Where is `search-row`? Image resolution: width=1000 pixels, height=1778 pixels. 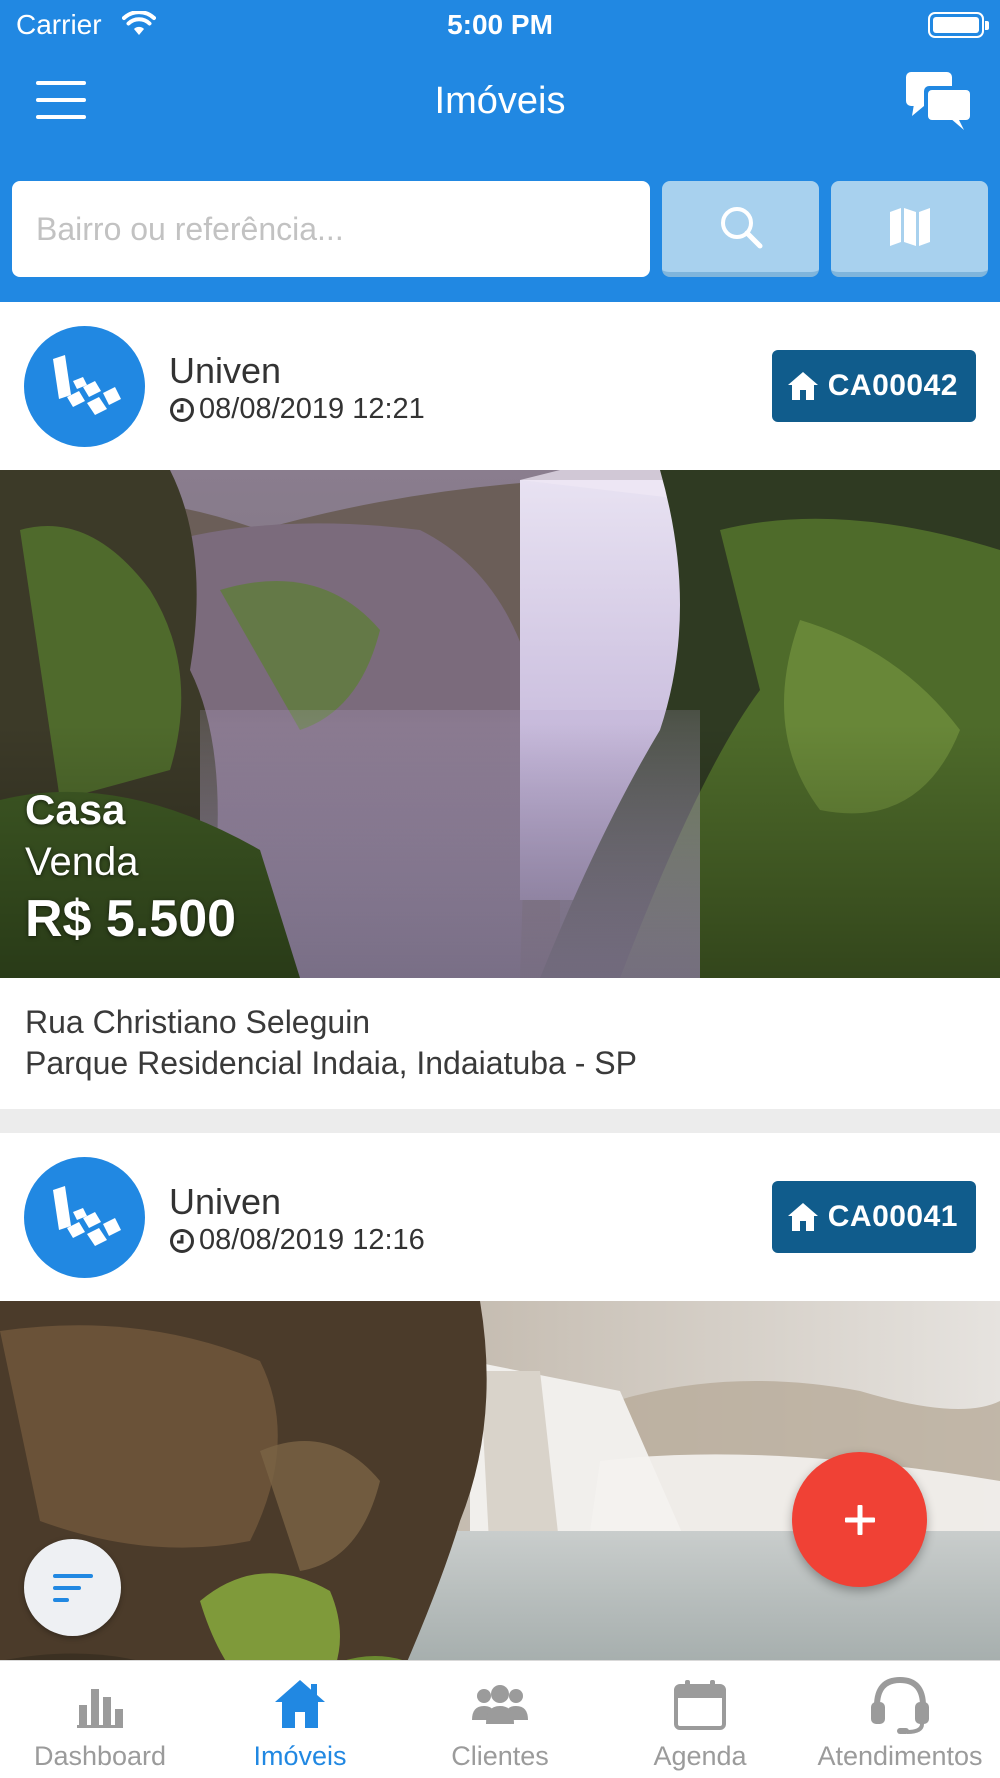 search-row is located at coordinates (500, 229).